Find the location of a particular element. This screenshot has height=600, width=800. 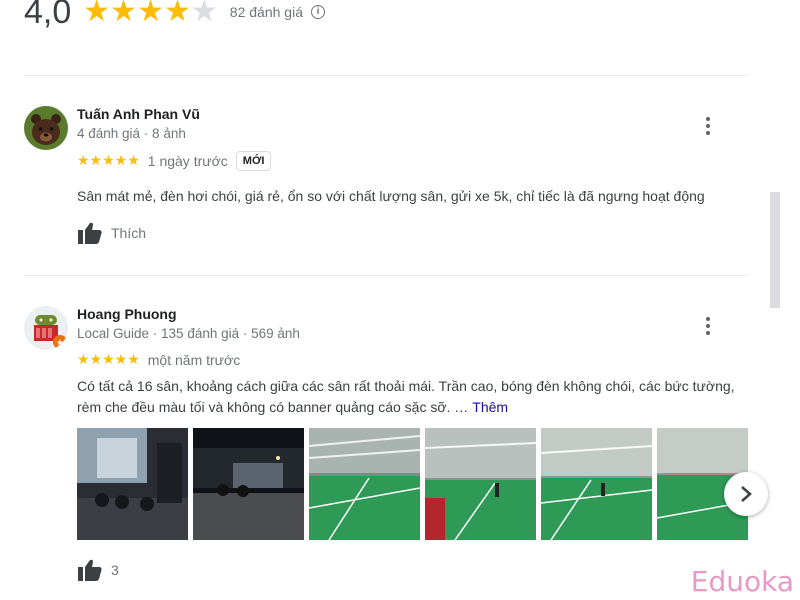

average-score: 4,0 is located at coordinates (48, 15).